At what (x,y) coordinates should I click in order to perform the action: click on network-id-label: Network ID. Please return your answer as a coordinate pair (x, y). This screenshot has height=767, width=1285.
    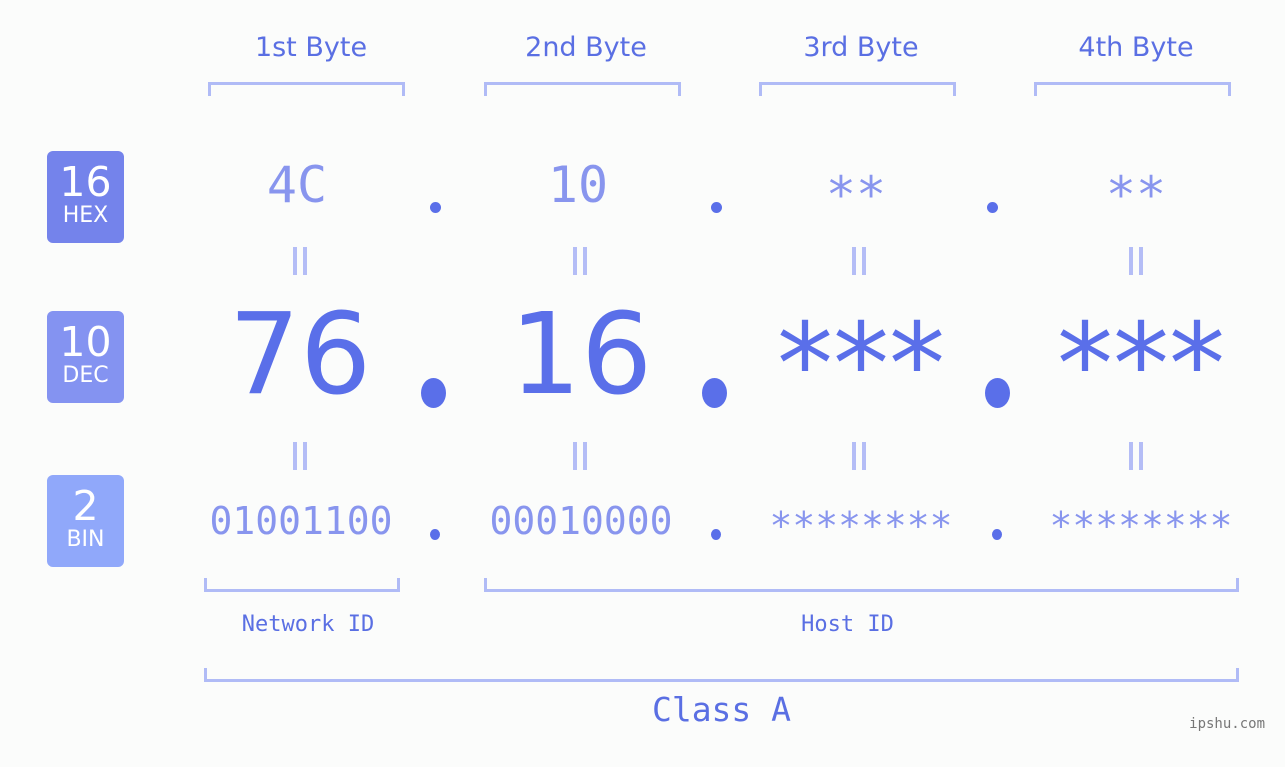
    Looking at the image, I should click on (308, 624).